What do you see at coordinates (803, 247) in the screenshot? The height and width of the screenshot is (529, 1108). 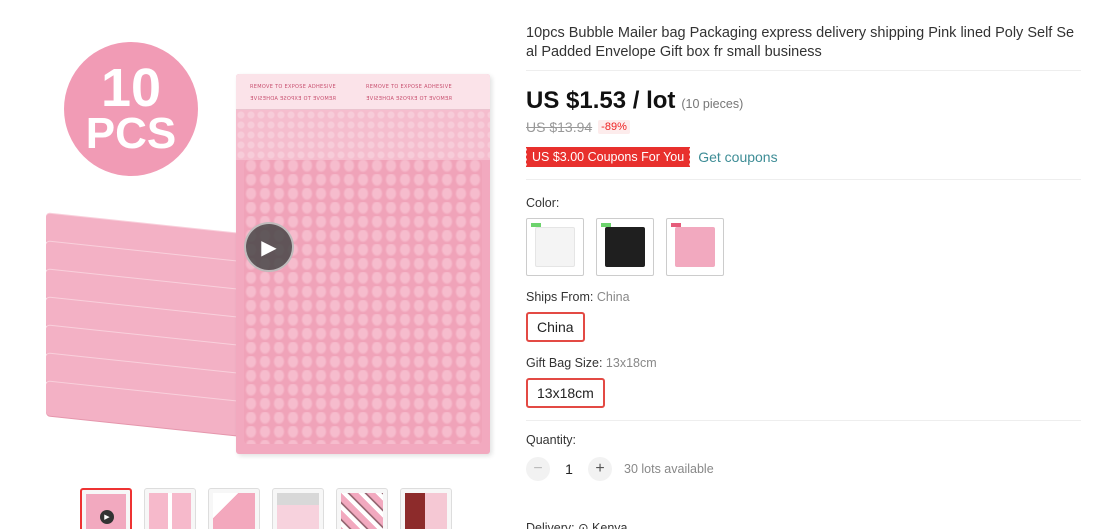 I see `color-swatches` at bounding box center [803, 247].